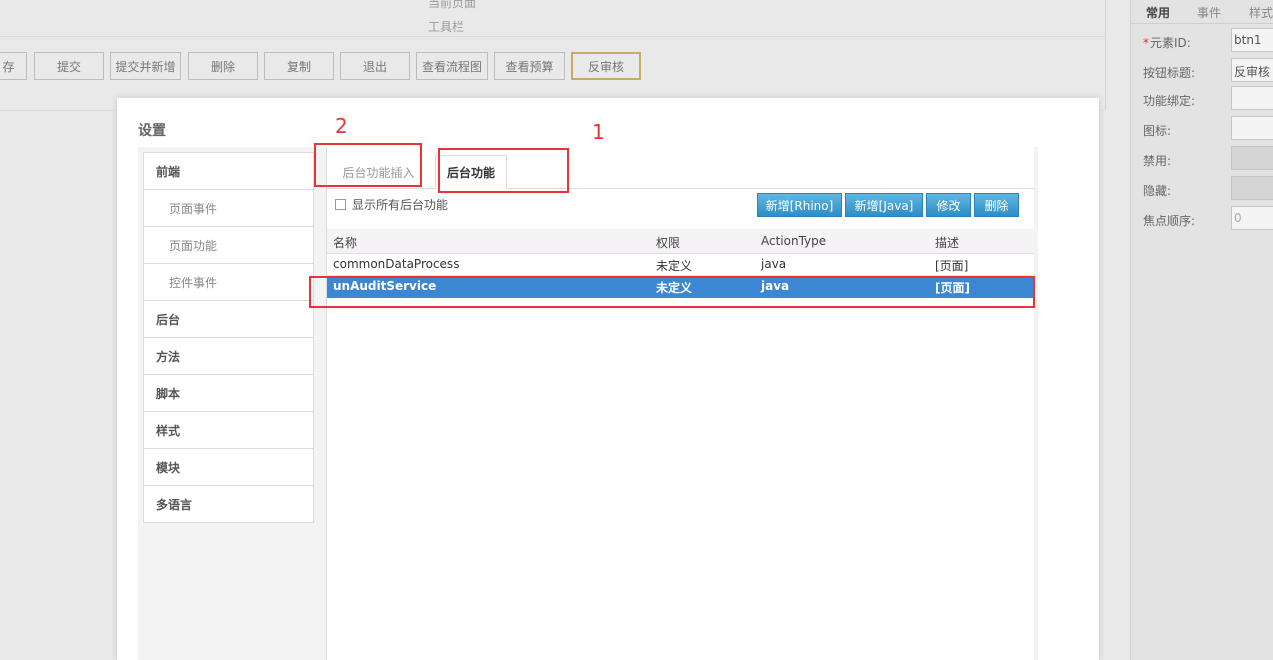 Image resolution: width=1273 pixels, height=660 pixels. Describe the element at coordinates (345, 242) in the screenshot. I see `column-name: 名称` at that location.